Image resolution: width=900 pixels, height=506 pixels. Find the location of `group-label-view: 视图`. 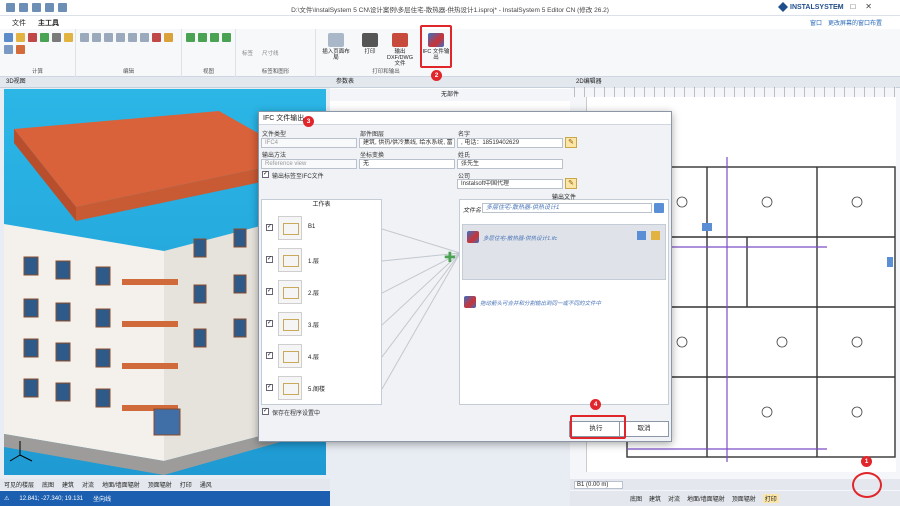

group-label-view: 视图 is located at coordinates (208, 72).